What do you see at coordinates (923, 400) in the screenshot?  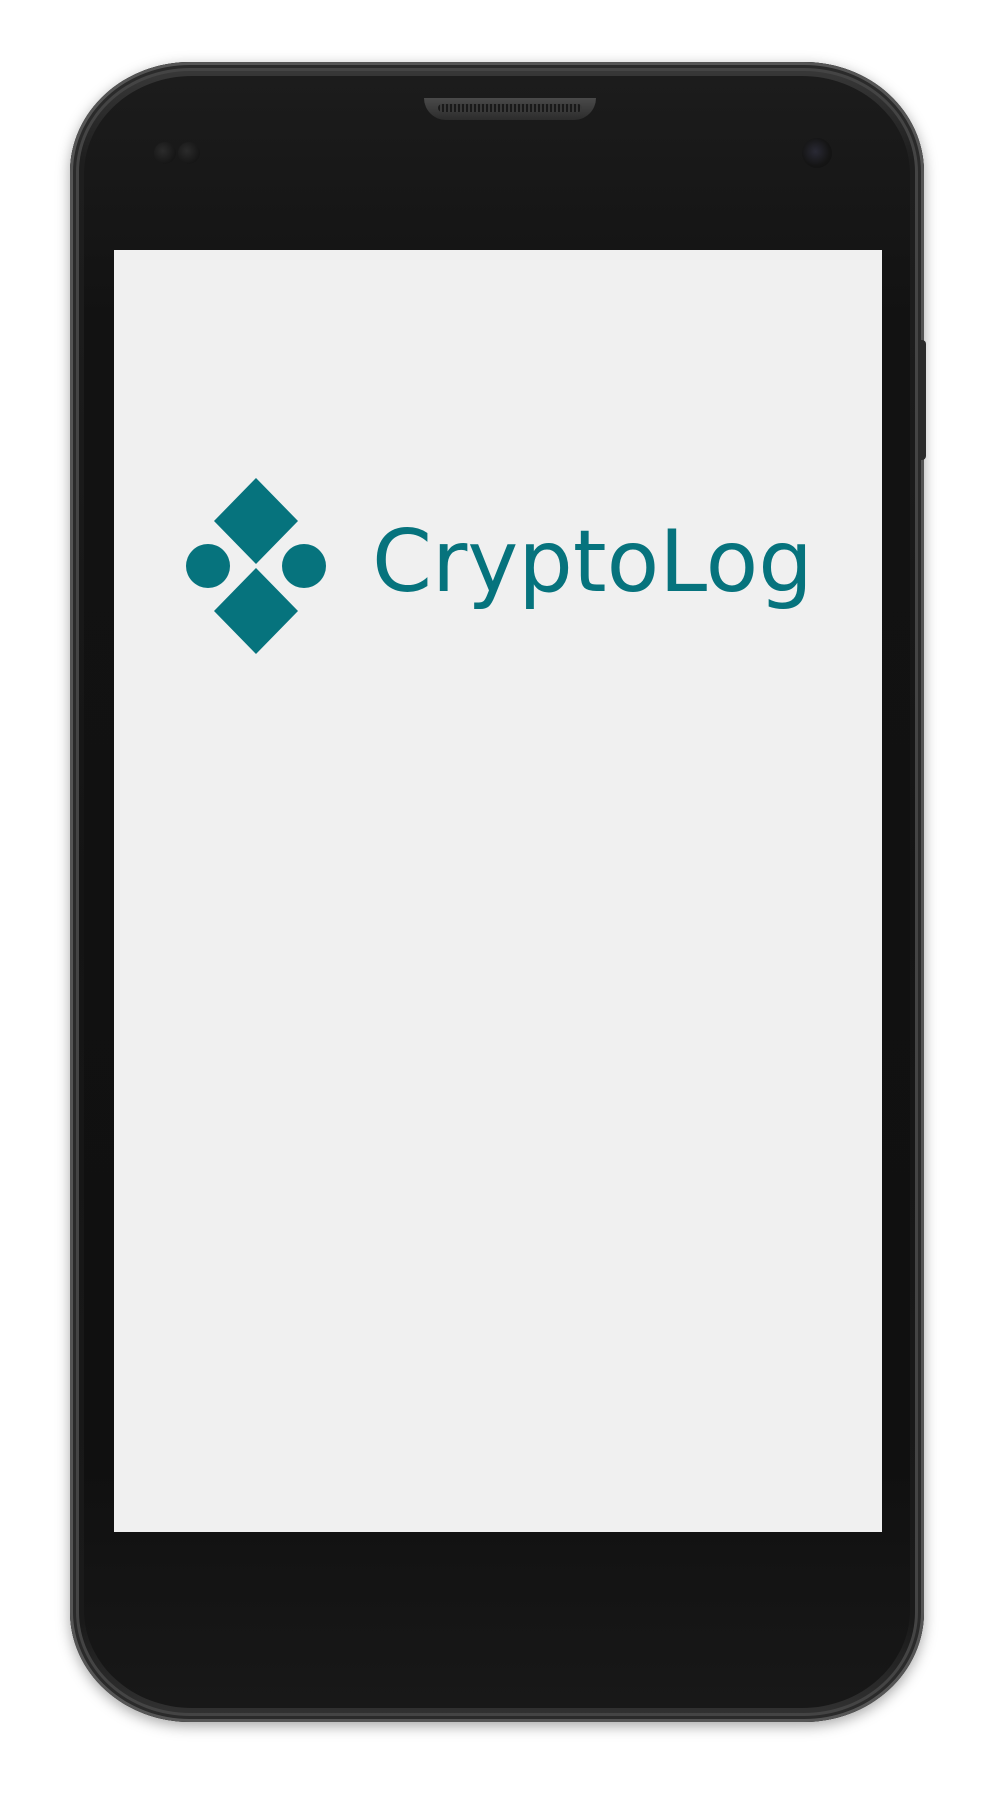 I see `side-button` at bounding box center [923, 400].